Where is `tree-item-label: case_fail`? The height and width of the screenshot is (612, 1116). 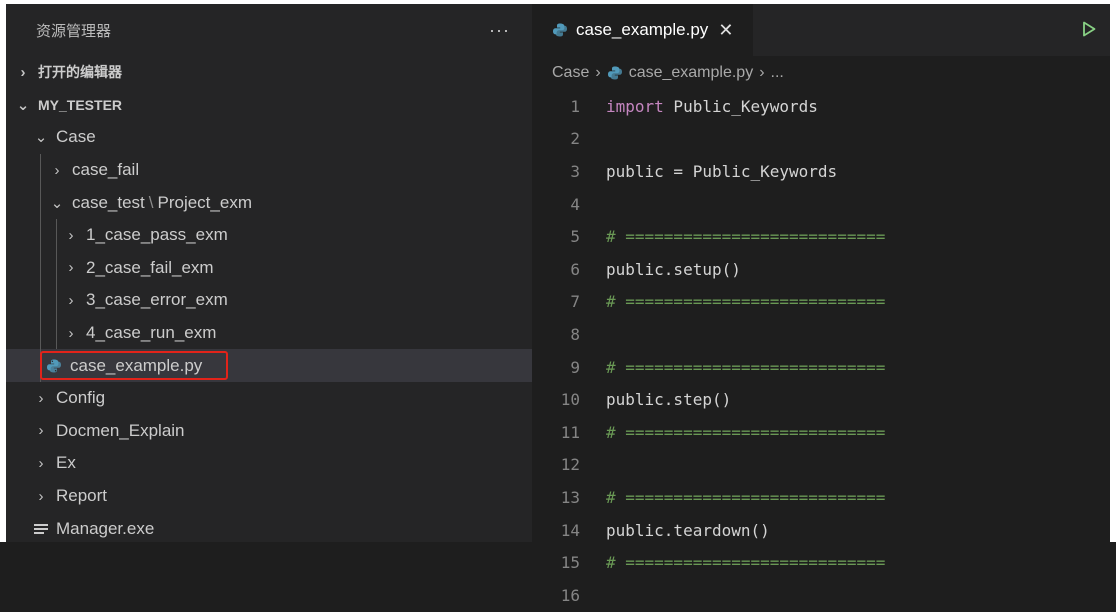
tree-item-label: case_fail is located at coordinates (106, 170).